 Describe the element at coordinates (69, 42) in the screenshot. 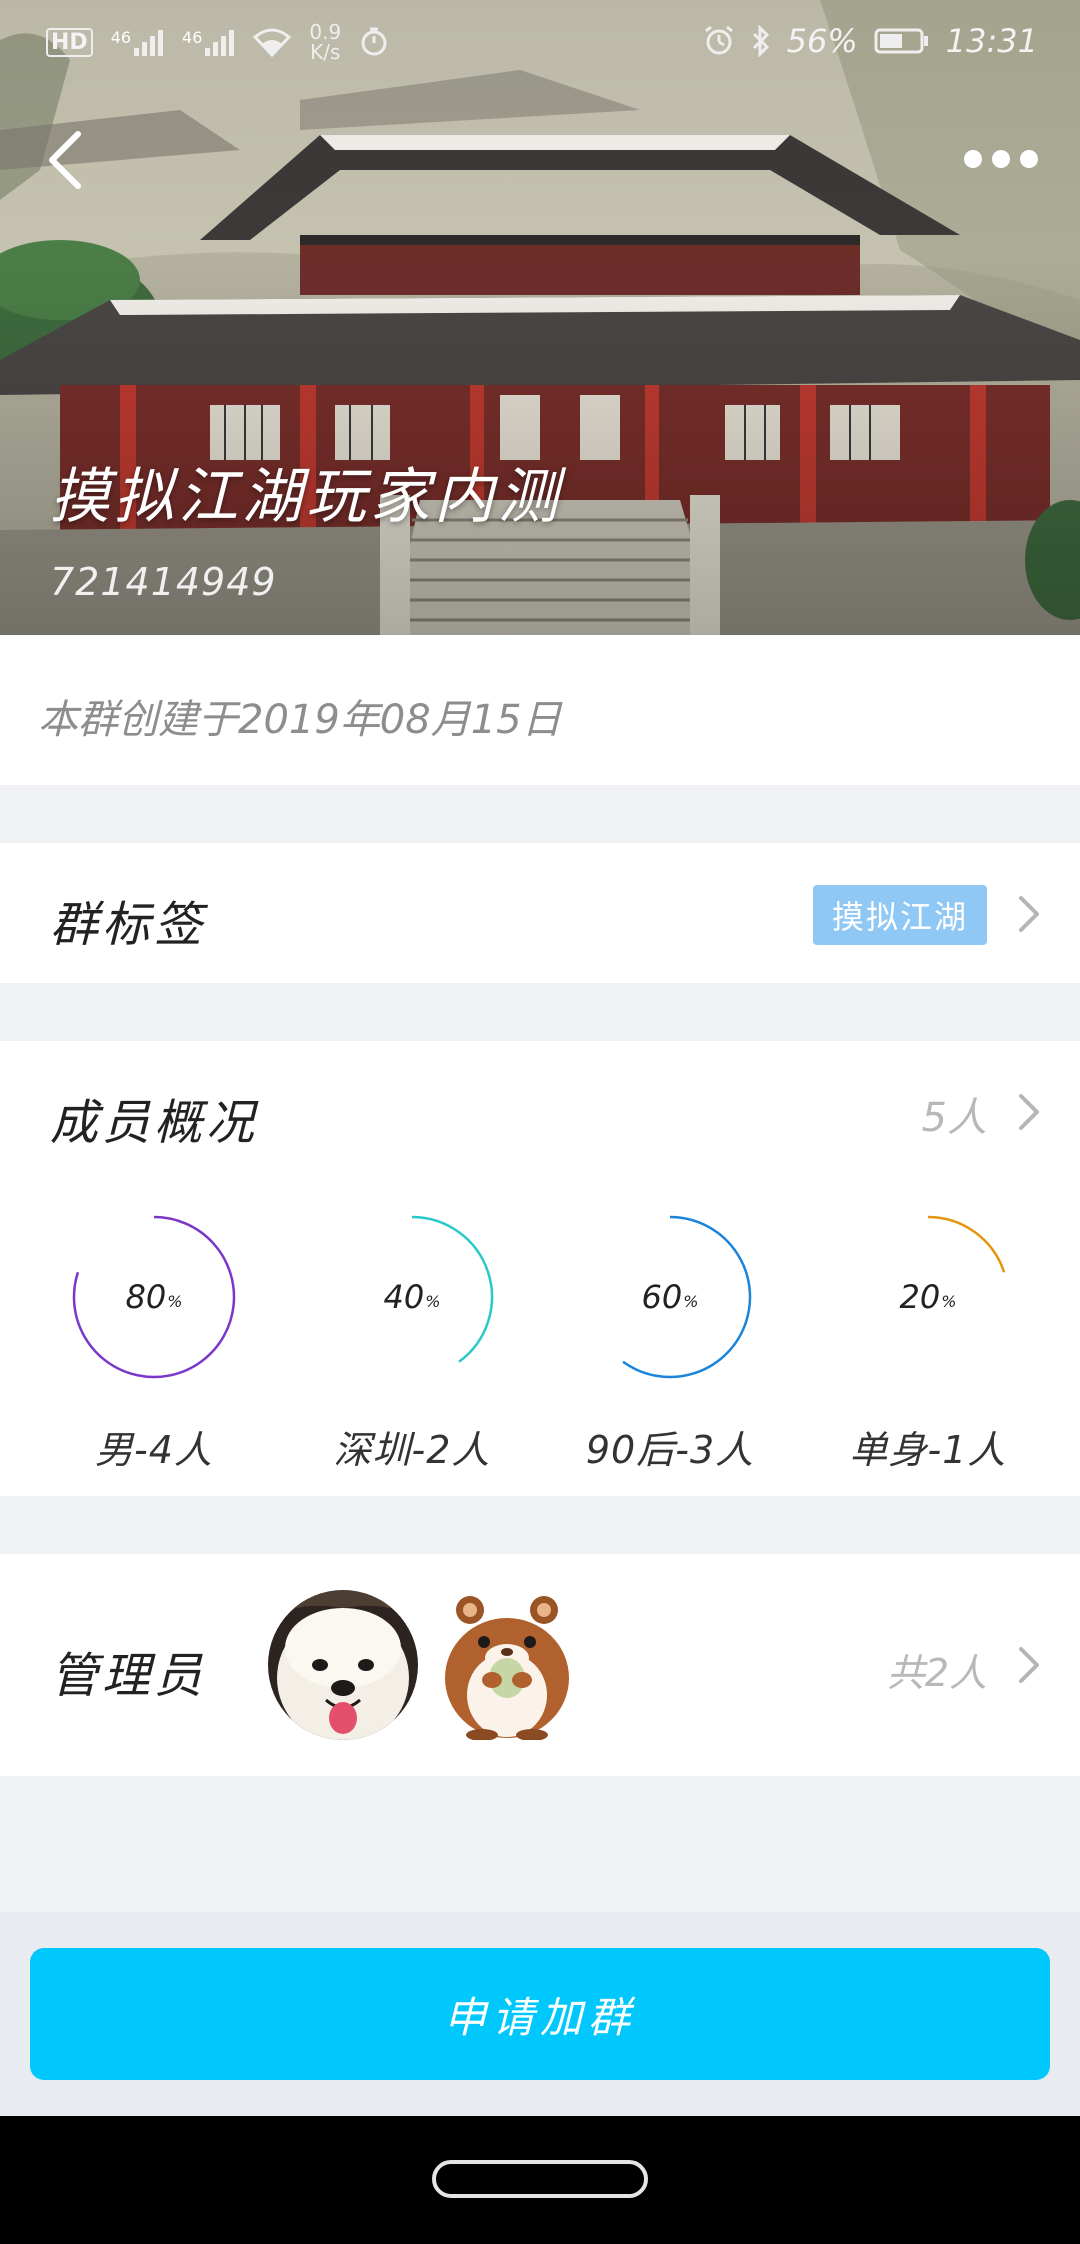

I see `hd-badge: HD` at that location.